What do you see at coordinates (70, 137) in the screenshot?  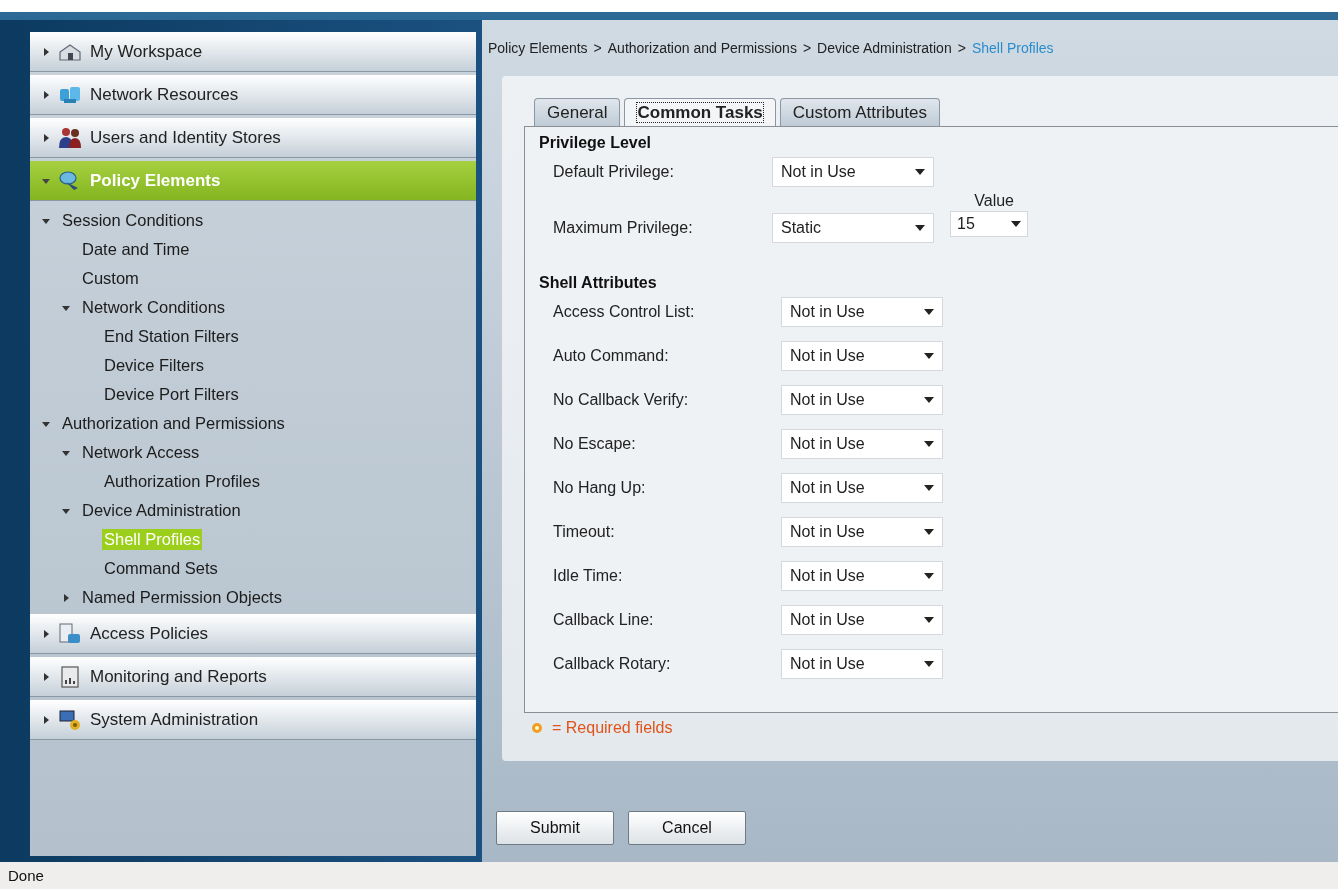 I see `users-icon` at bounding box center [70, 137].